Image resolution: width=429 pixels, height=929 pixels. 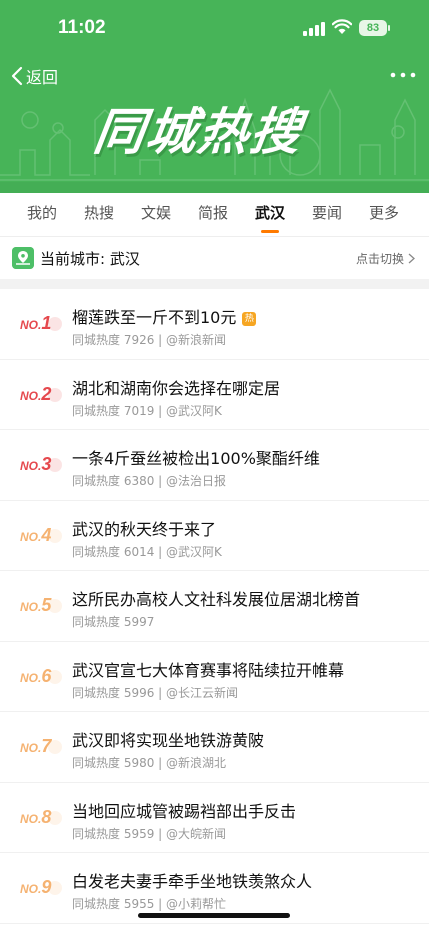 What do you see at coordinates (90, 259) in the screenshot?
I see `current-city-label: 当前城市: 武汉` at bounding box center [90, 259].